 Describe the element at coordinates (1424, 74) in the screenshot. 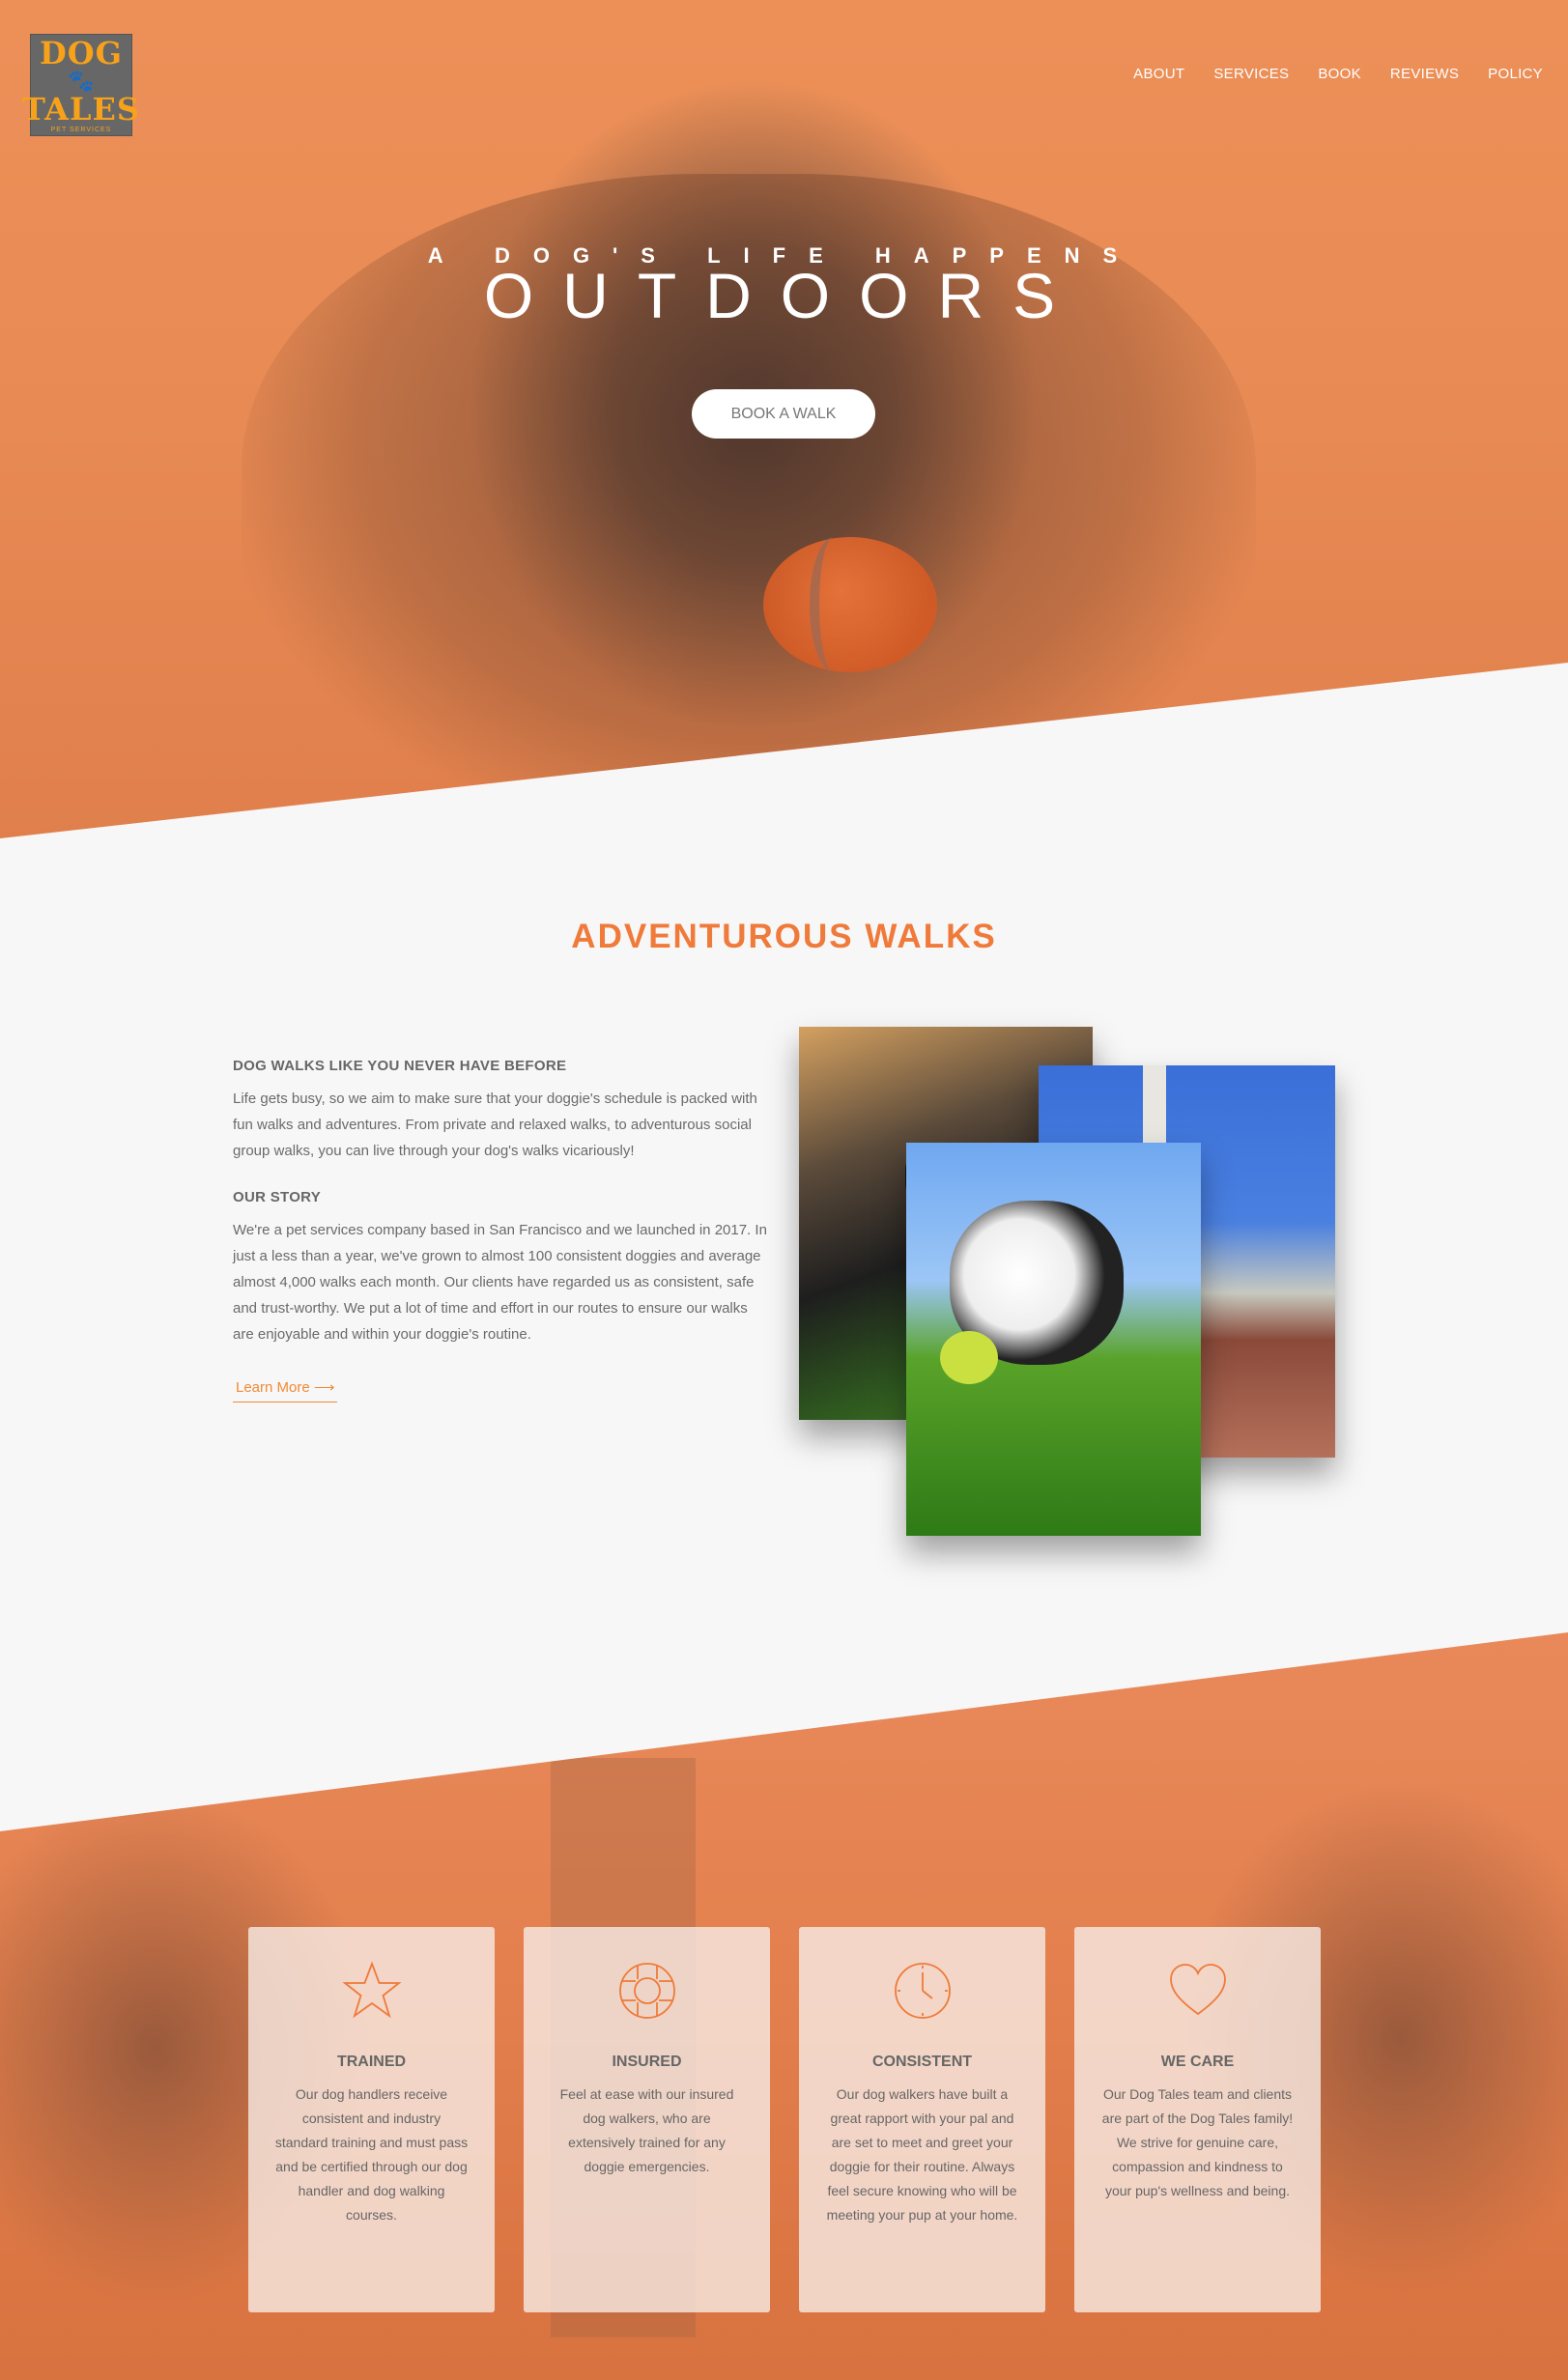

I see `nav-reviews: REVIEWS` at that location.